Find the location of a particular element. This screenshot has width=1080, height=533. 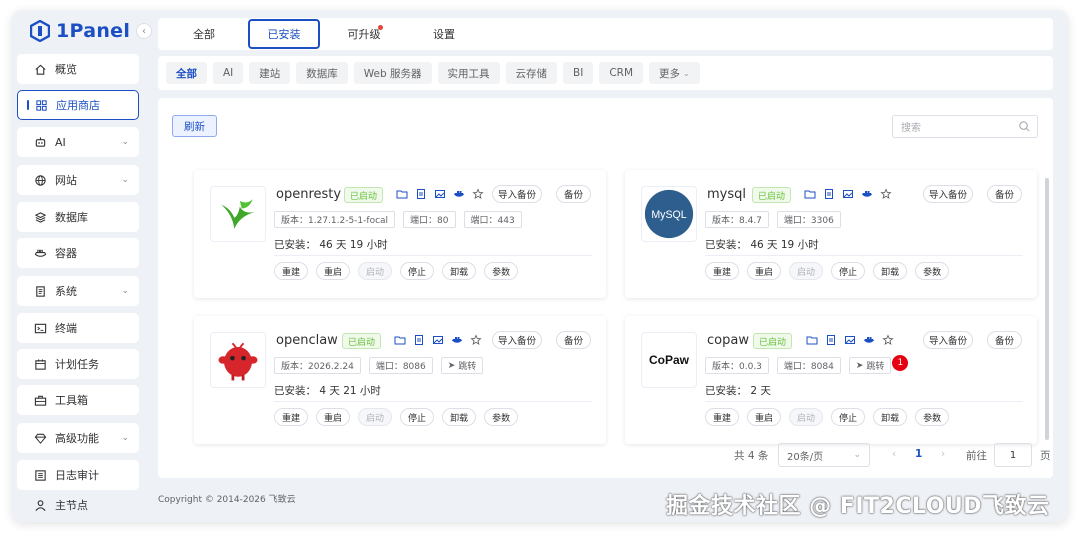

tab-upgradable: 可升级 is located at coordinates (364, 34).